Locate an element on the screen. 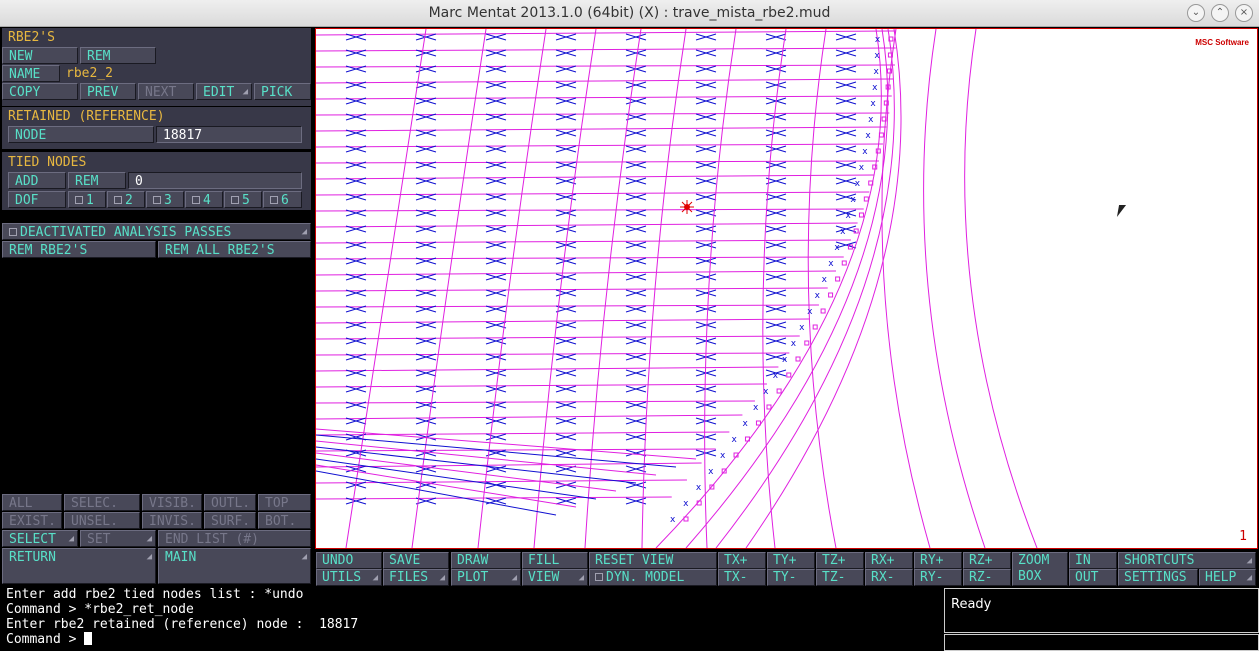 This screenshot has width=1259, height=651. rx-plus-button: RX+ is located at coordinates (889, 560).